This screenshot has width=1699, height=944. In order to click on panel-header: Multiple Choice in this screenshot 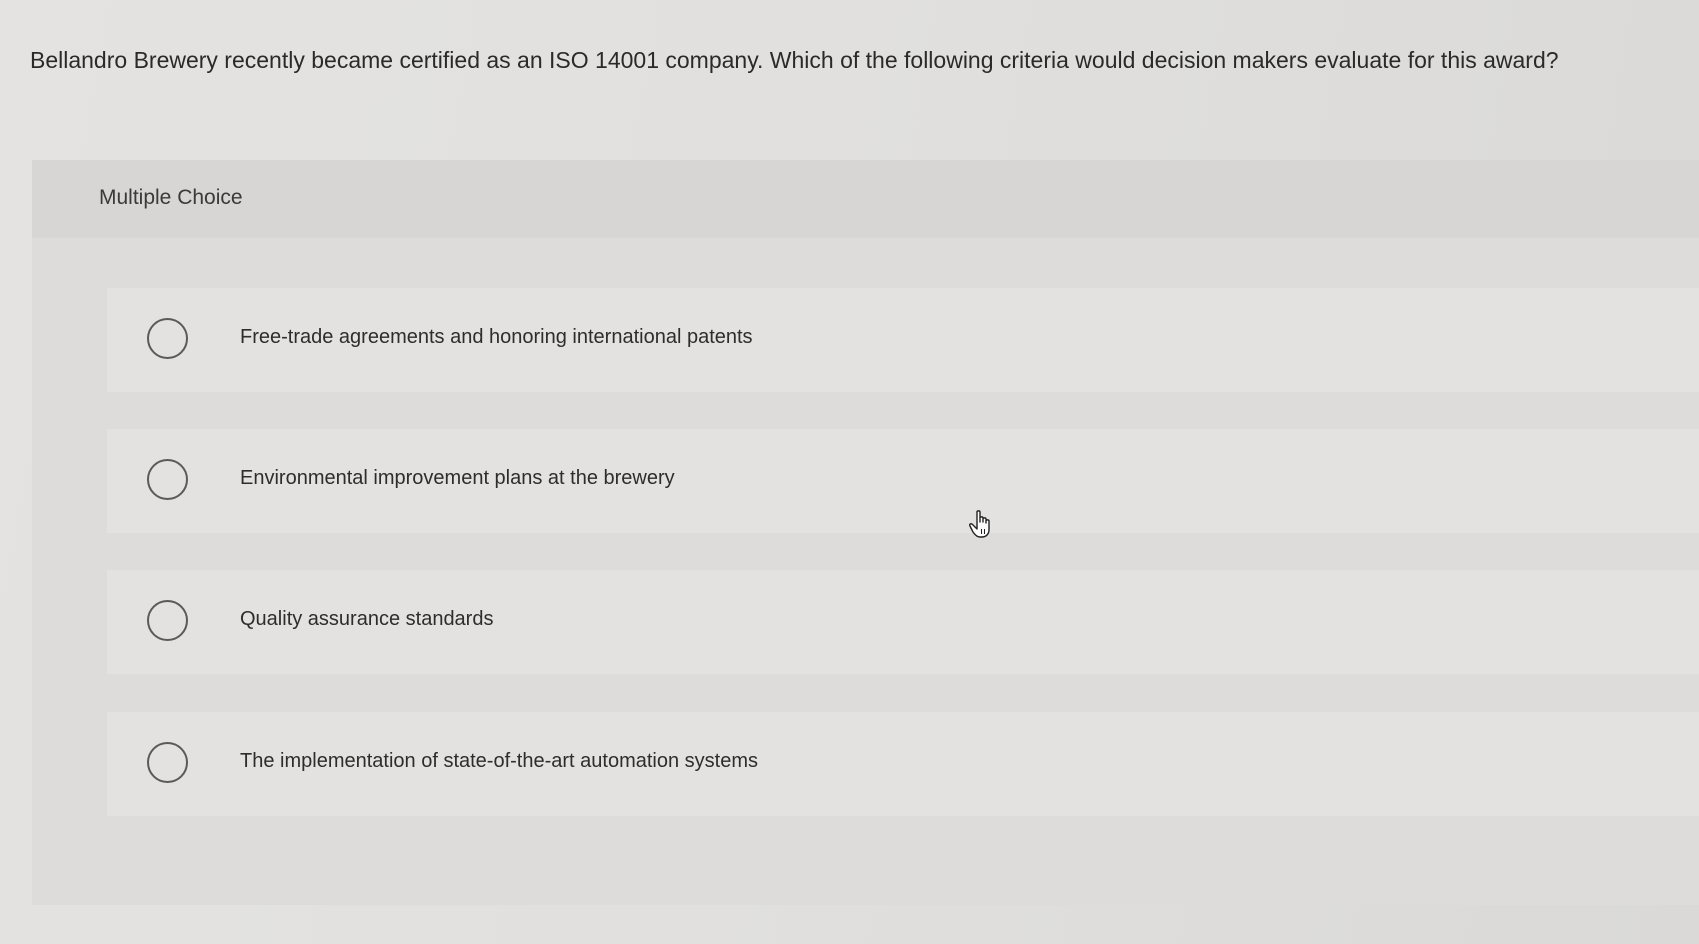, I will do `click(865, 199)`.